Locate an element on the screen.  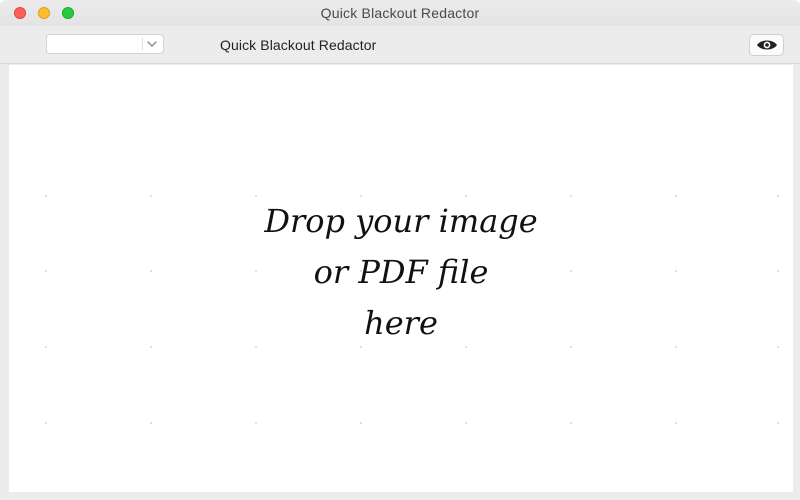
drop-line-3: here is located at coordinates (401, 323).